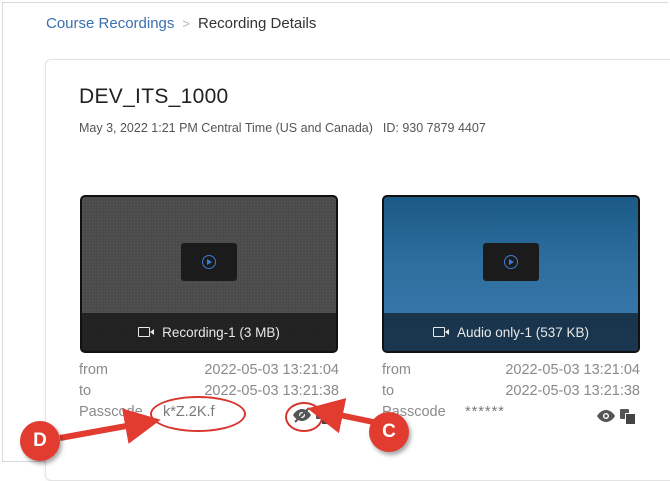 The height and width of the screenshot is (481, 670). I want to click on breadcrumb-current: Recording Details, so click(257, 23).